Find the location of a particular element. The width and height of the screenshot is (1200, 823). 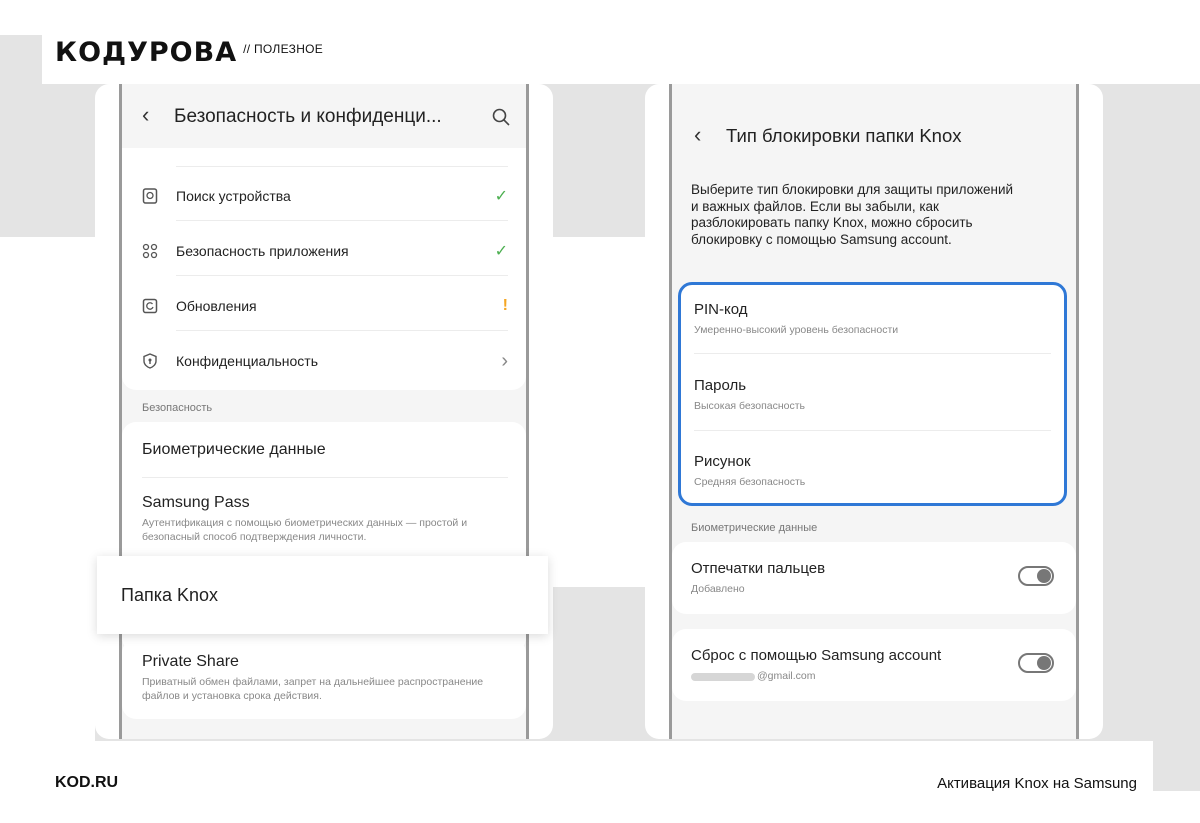

lock-option-pattern-title: Рисунок is located at coordinates (722, 461).